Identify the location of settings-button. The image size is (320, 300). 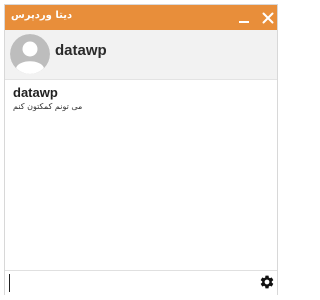
(267, 282).